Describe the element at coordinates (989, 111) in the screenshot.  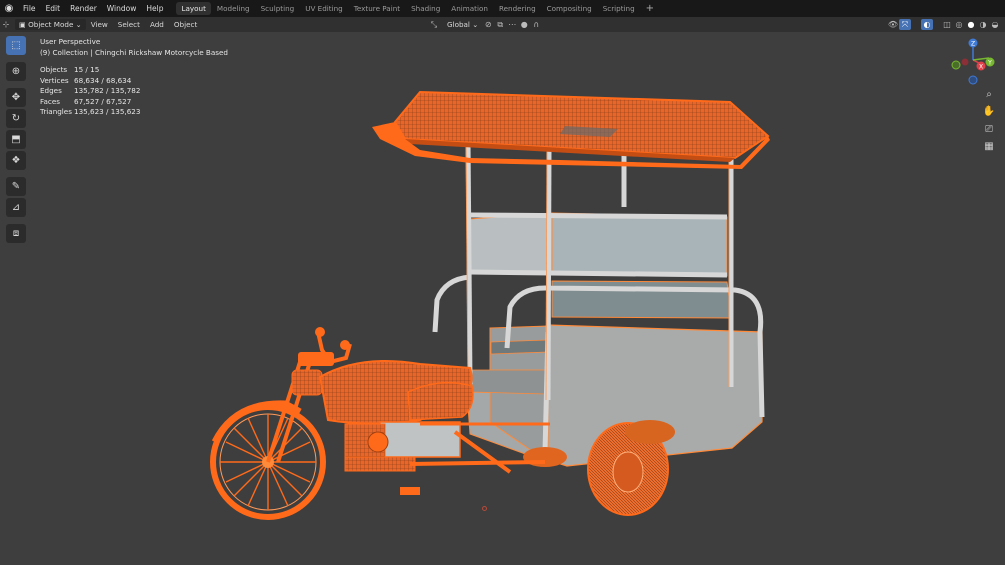
I see `hand-icon: ✋` at that location.